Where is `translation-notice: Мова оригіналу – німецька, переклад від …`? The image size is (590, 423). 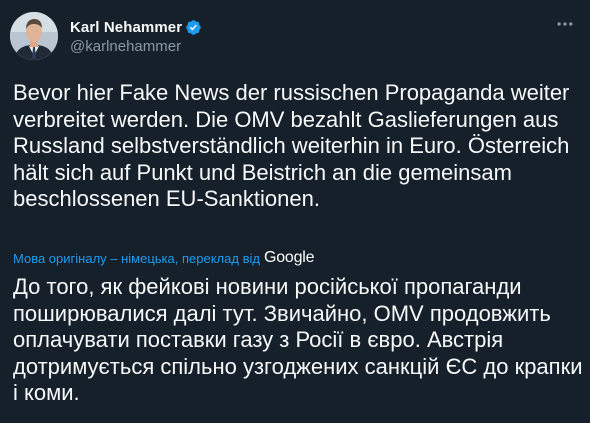 translation-notice: Мова оригіналу – німецька, переклад від … is located at coordinates (164, 258).